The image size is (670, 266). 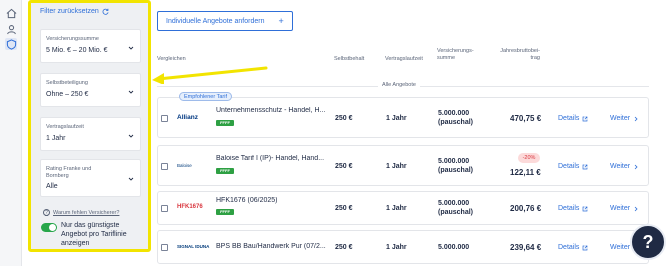 What do you see at coordinates (399, 85) in the screenshot?
I see `section-label: Alle Angebote` at bounding box center [399, 85].